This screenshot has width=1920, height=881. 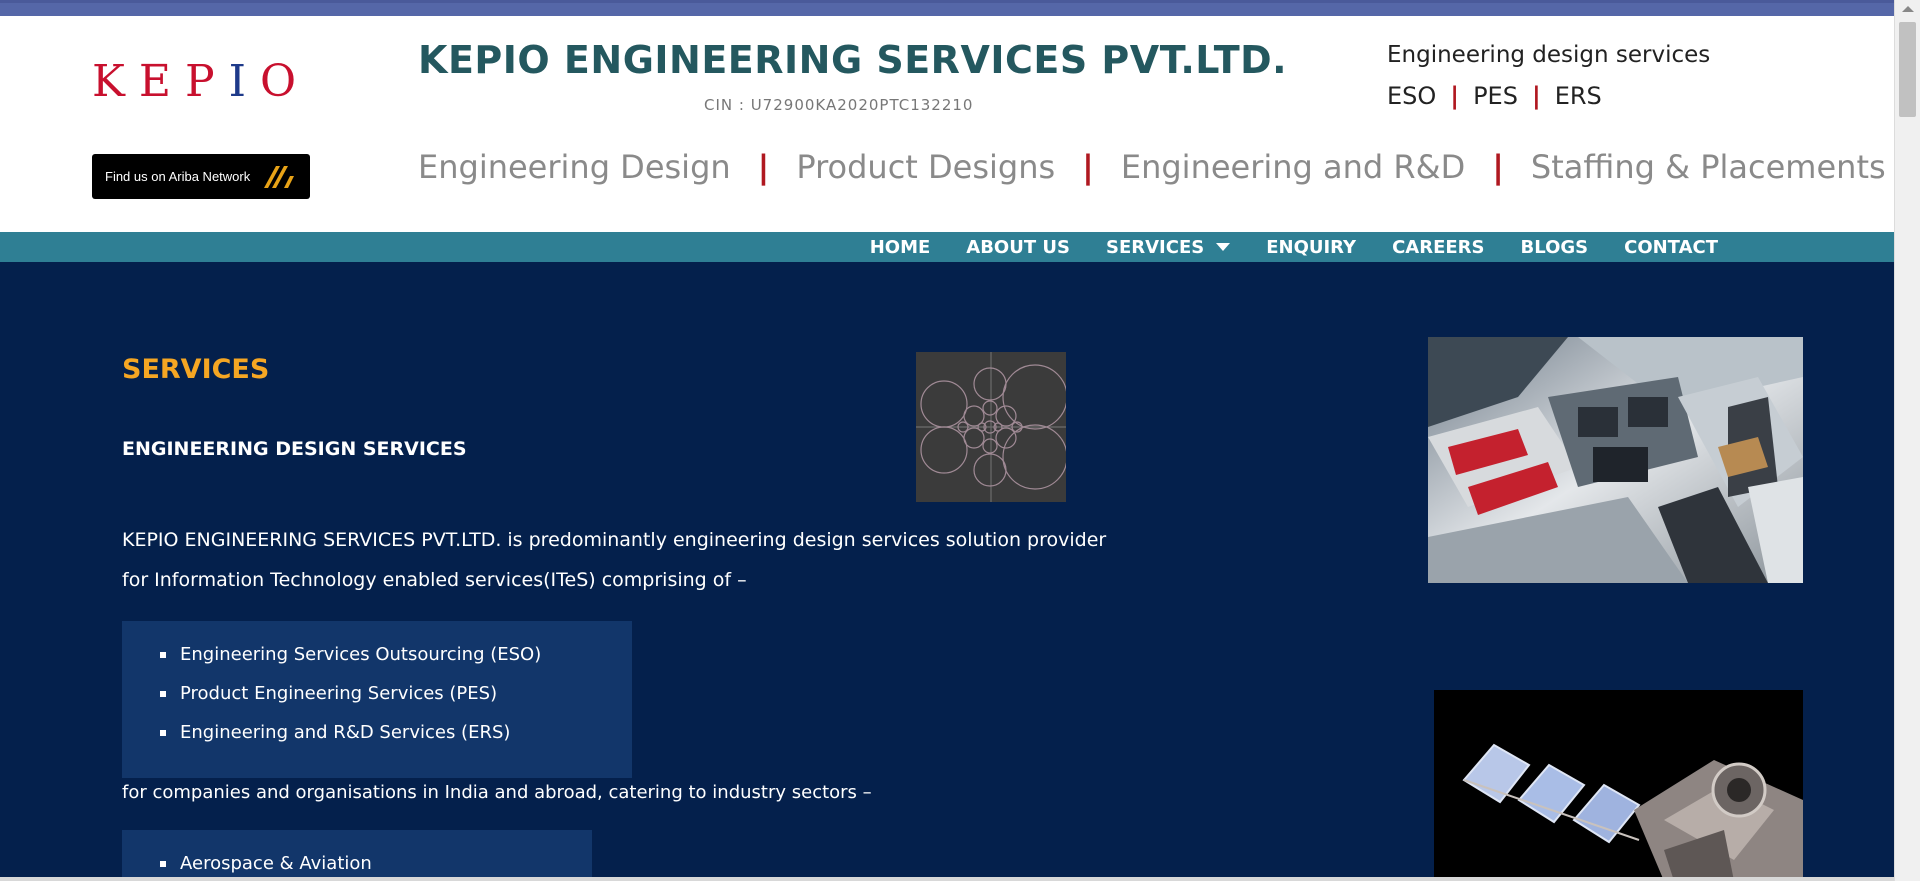 What do you see at coordinates (178, 176) in the screenshot?
I see `ariba-label: Find us on Ariba Network` at bounding box center [178, 176].